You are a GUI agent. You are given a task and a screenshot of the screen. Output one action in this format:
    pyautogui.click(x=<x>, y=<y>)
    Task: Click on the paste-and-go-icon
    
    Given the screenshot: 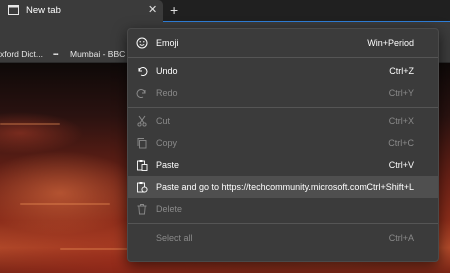 What is the action you would take?
    pyautogui.click(x=142, y=187)
    